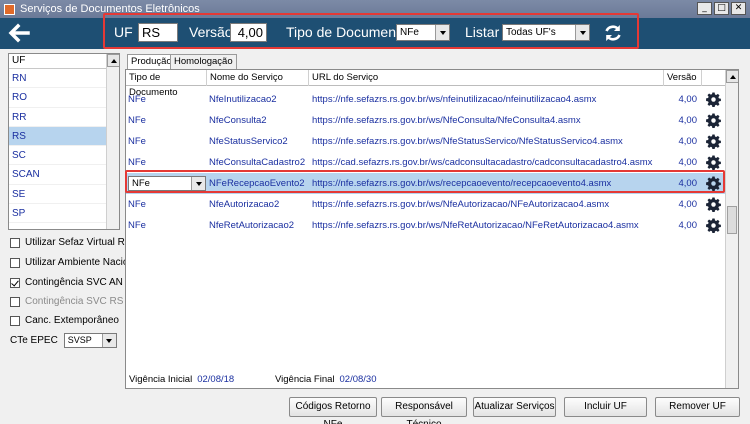  I want to click on uf-list-item: SC, so click(64, 156).